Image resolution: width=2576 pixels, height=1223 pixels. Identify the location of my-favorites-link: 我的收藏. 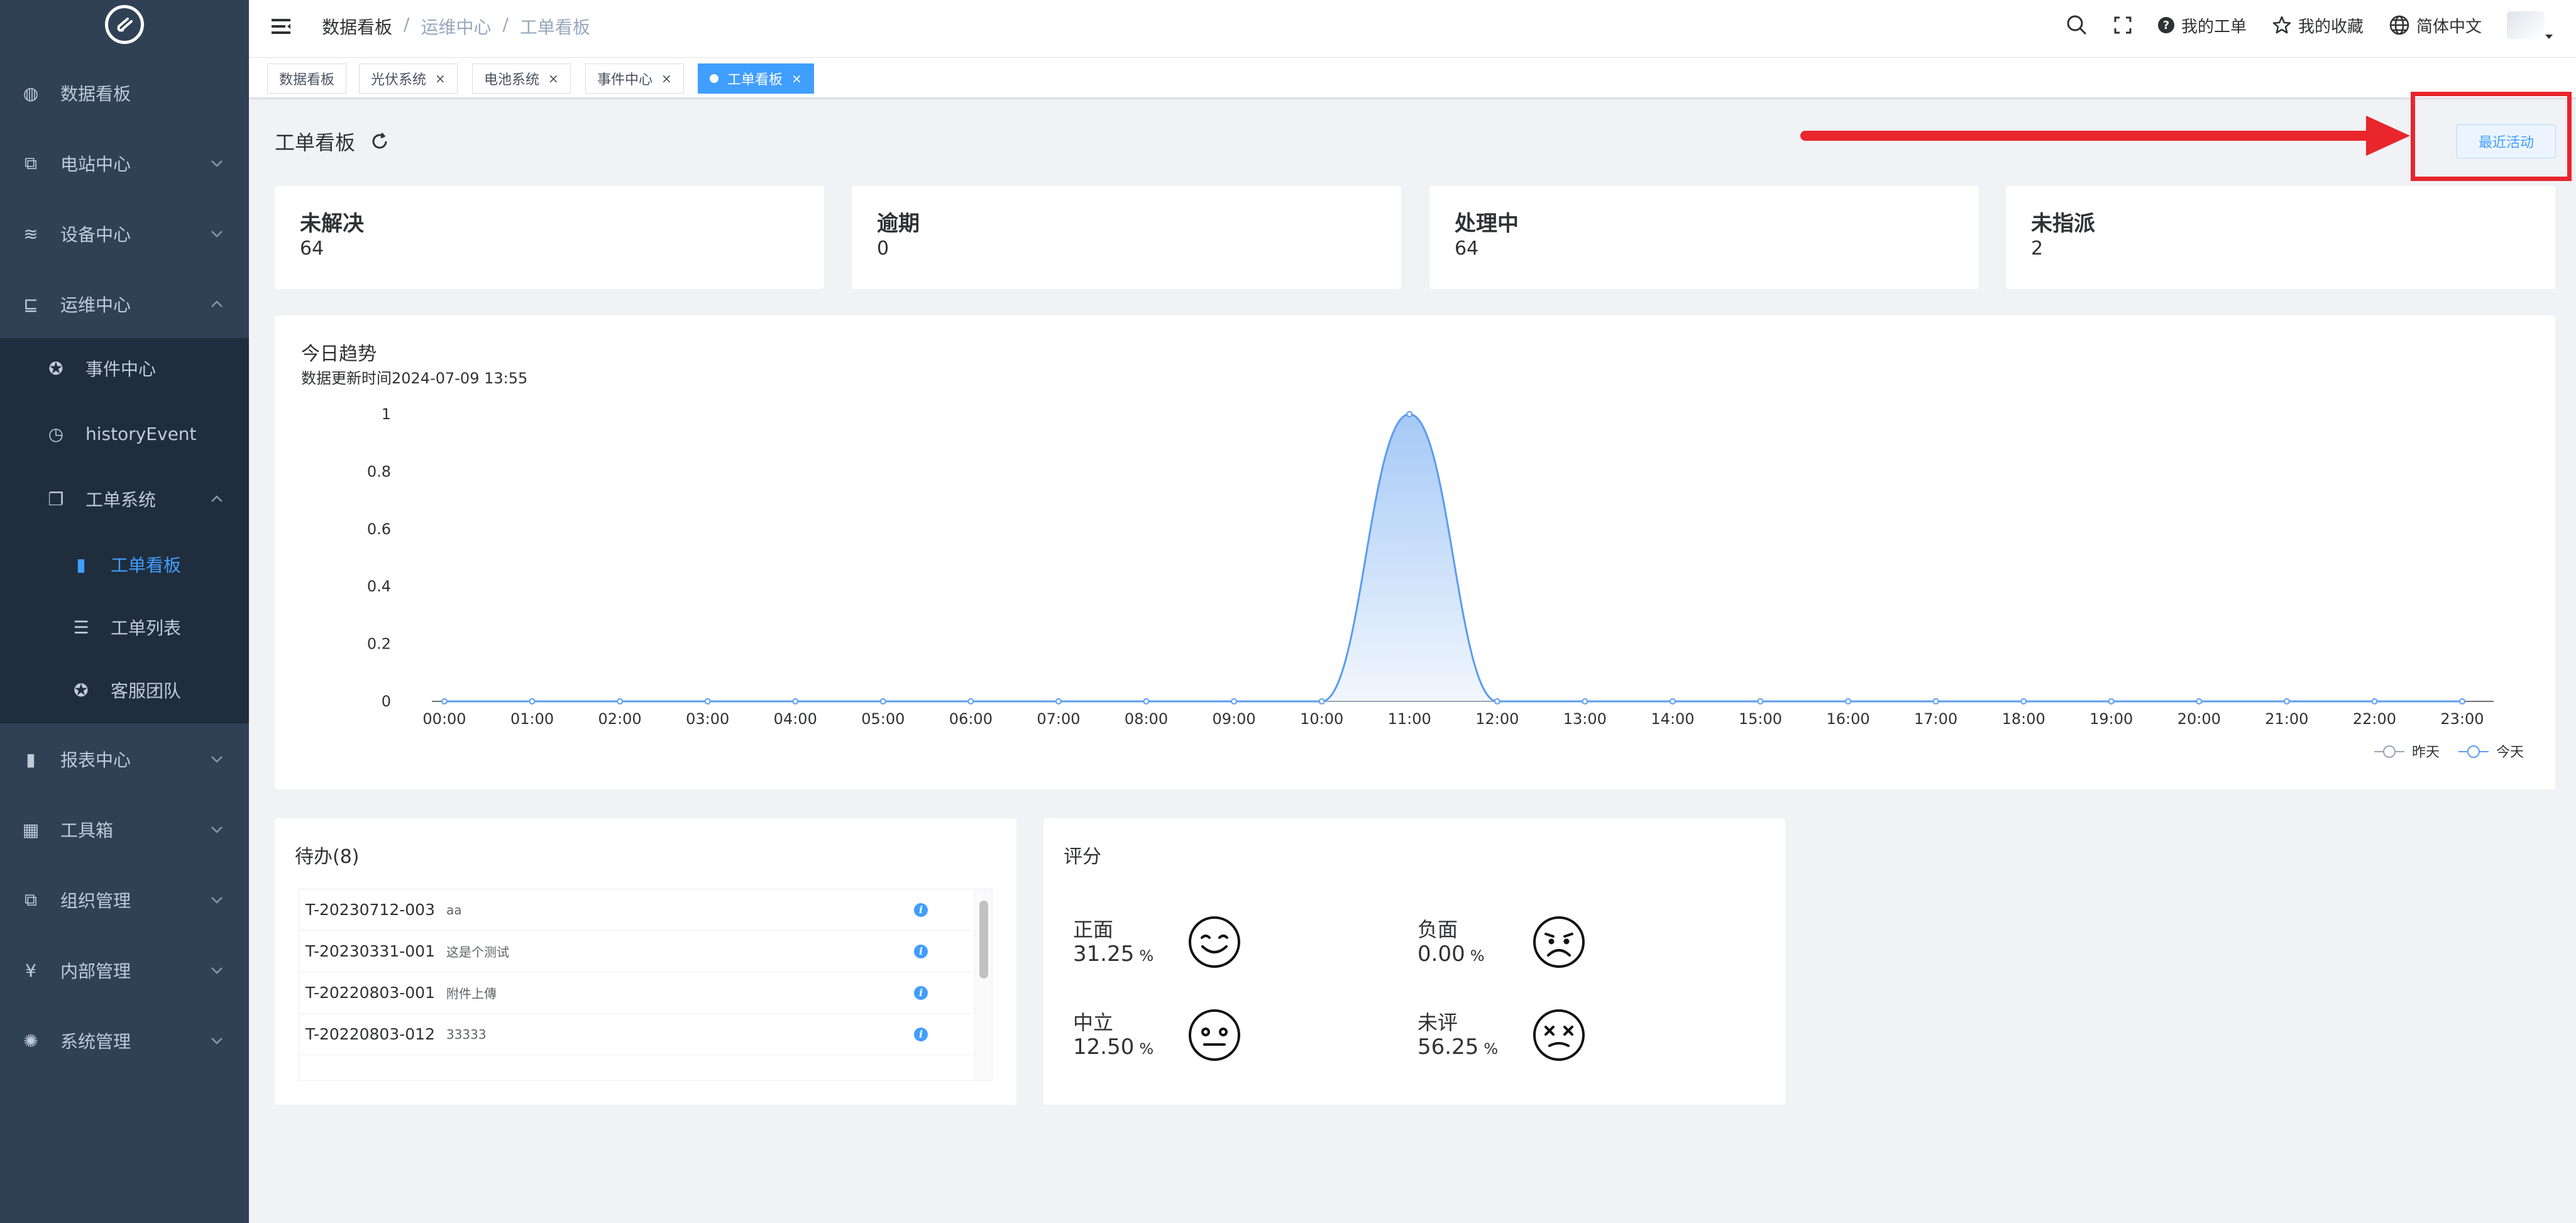
(2318, 25).